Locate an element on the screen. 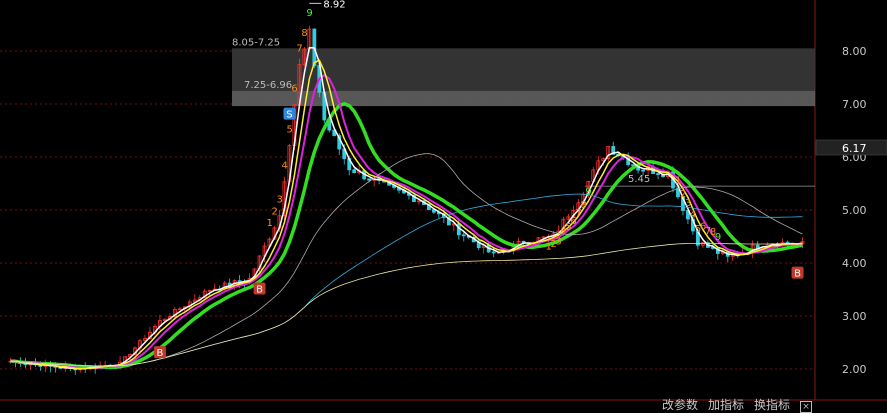 Image resolution: width=887 pixels, height=413 pixels. y-tick-label: 8.00 is located at coordinates (854, 51).